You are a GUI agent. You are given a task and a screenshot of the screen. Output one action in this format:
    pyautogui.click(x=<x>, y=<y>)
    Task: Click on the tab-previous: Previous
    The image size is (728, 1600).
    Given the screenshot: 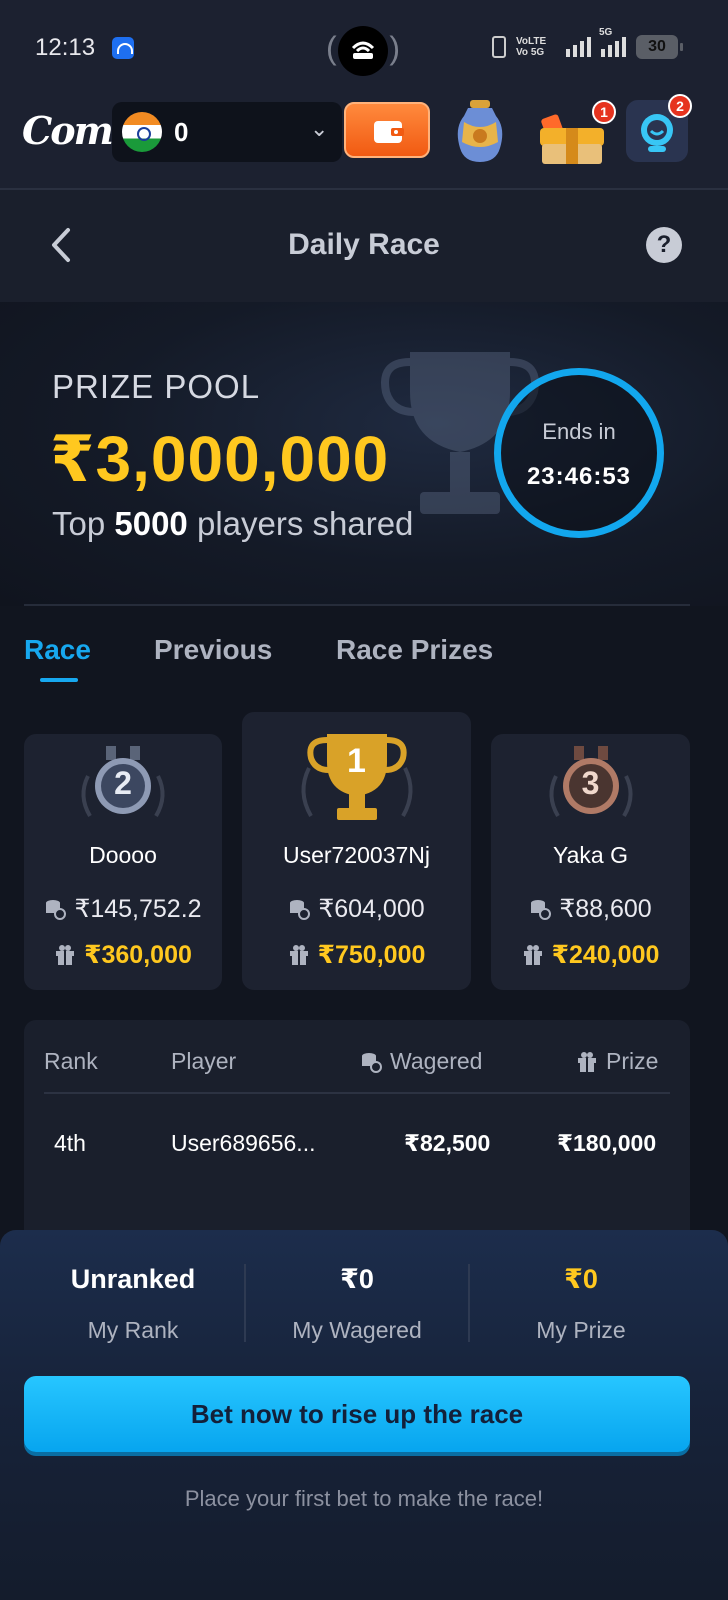 What is the action you would take?
    pyautogui.click(x=213, y=650)
    